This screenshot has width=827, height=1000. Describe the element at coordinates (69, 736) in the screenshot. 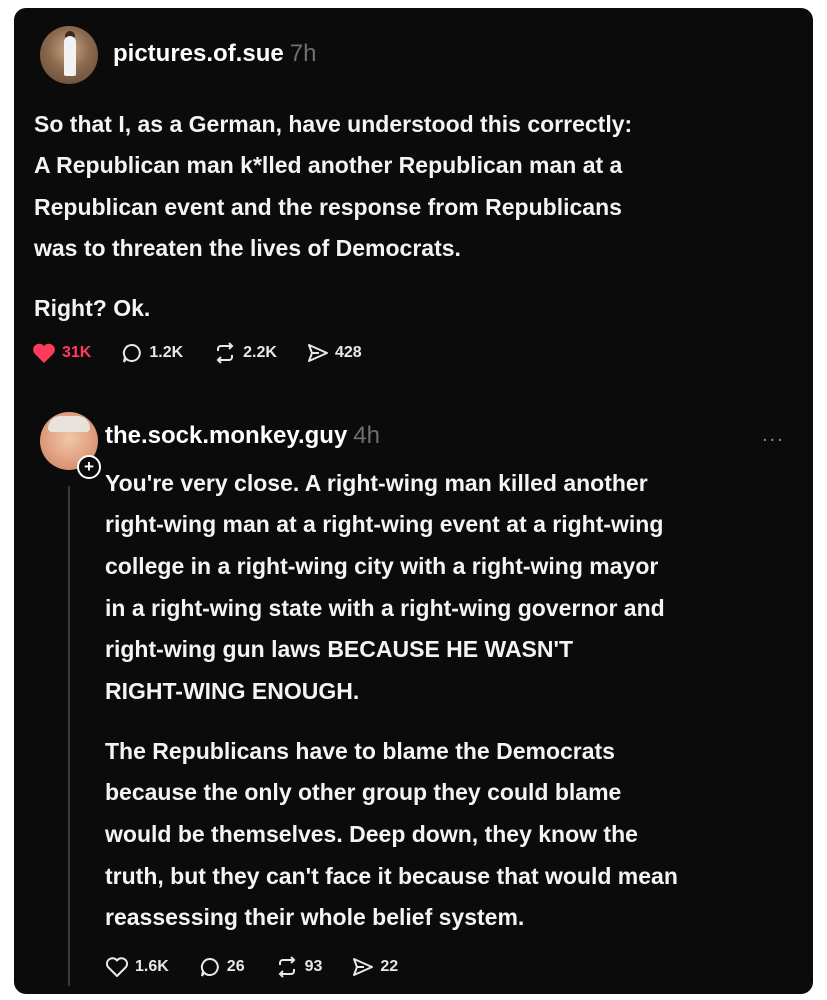

I see `thread-line` at that location.